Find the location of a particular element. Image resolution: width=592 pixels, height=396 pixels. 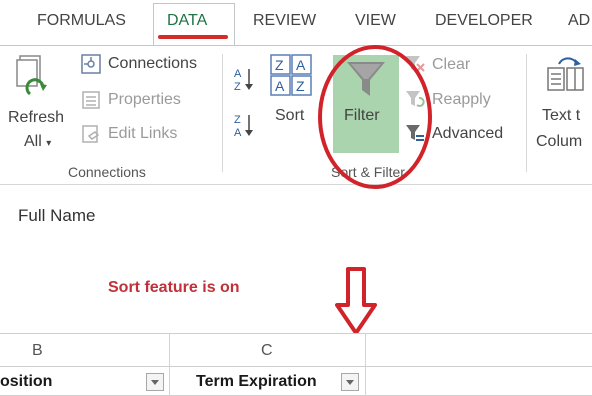

text-to-columns-icon is located at coordinates (565, 76).